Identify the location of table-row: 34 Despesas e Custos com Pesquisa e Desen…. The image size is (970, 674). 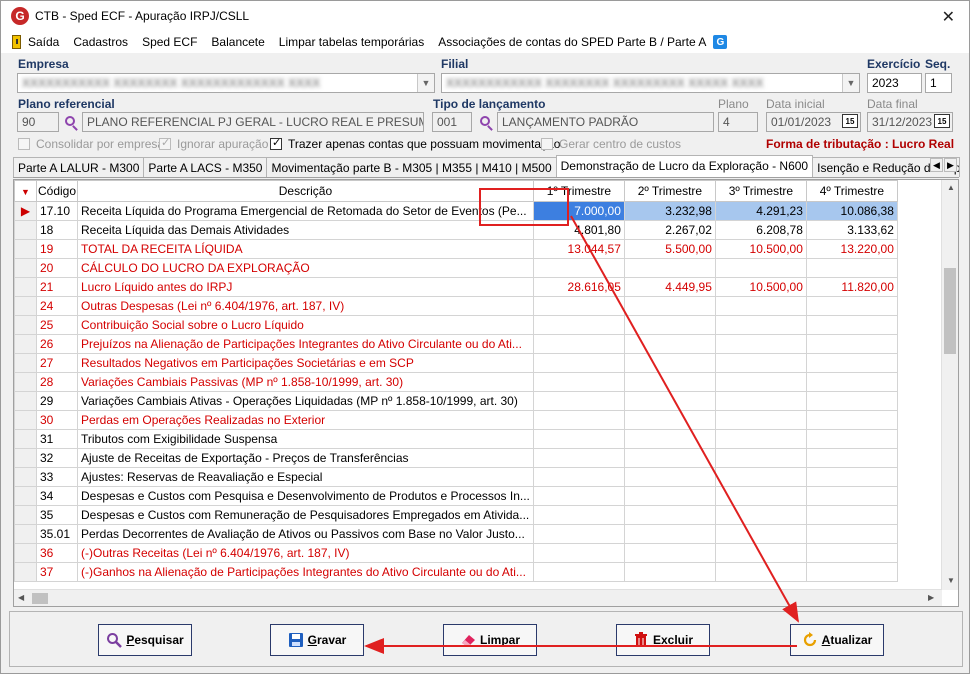
(456, 496).